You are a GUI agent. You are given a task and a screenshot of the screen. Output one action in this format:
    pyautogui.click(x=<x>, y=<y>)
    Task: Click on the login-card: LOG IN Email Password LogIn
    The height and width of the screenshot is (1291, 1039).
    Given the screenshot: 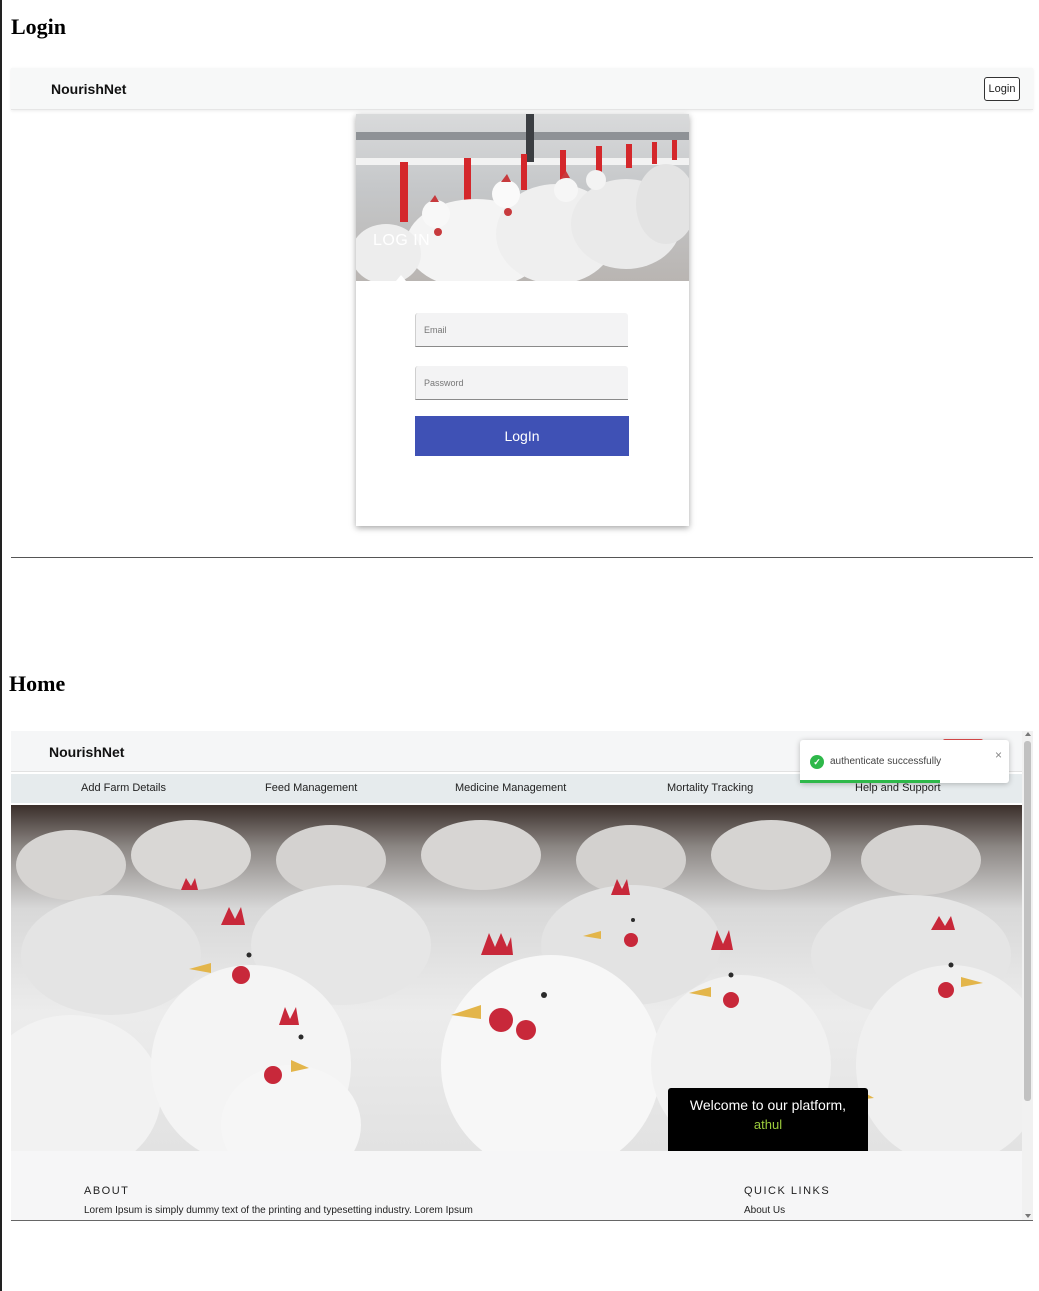 What is the action you would take?
    pyautogui.click(x=522, y=320)
    